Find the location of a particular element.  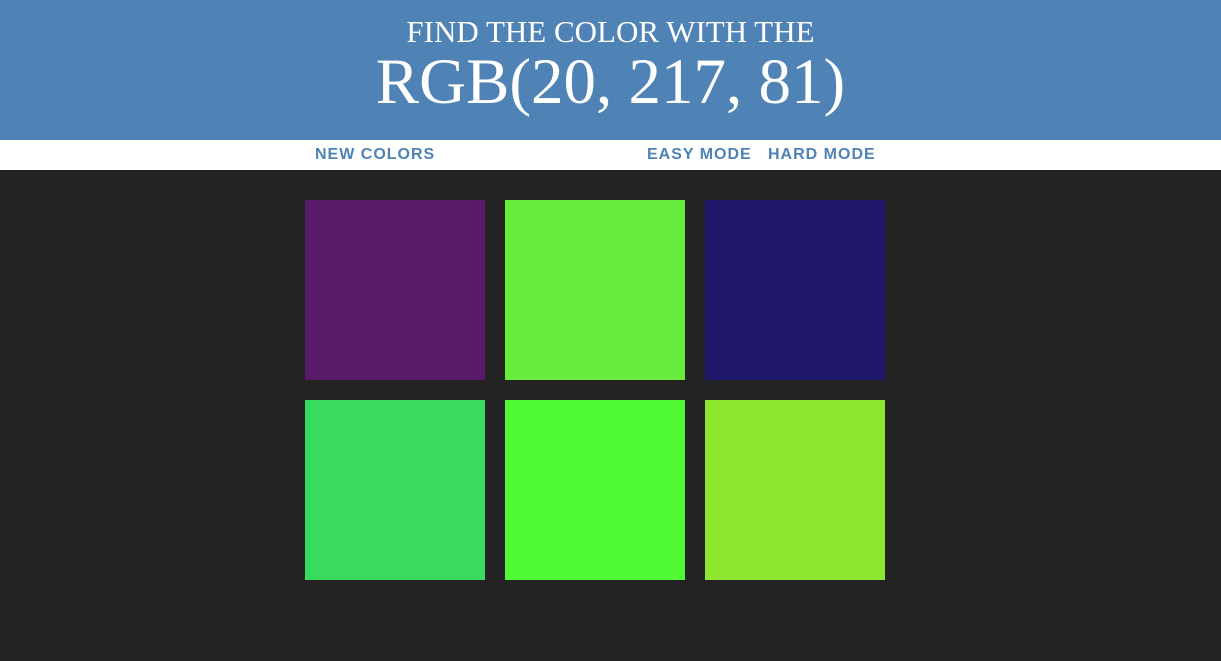

instruction-text: FIND THE COLOR WITH THE is located at coordinates (610, 31).